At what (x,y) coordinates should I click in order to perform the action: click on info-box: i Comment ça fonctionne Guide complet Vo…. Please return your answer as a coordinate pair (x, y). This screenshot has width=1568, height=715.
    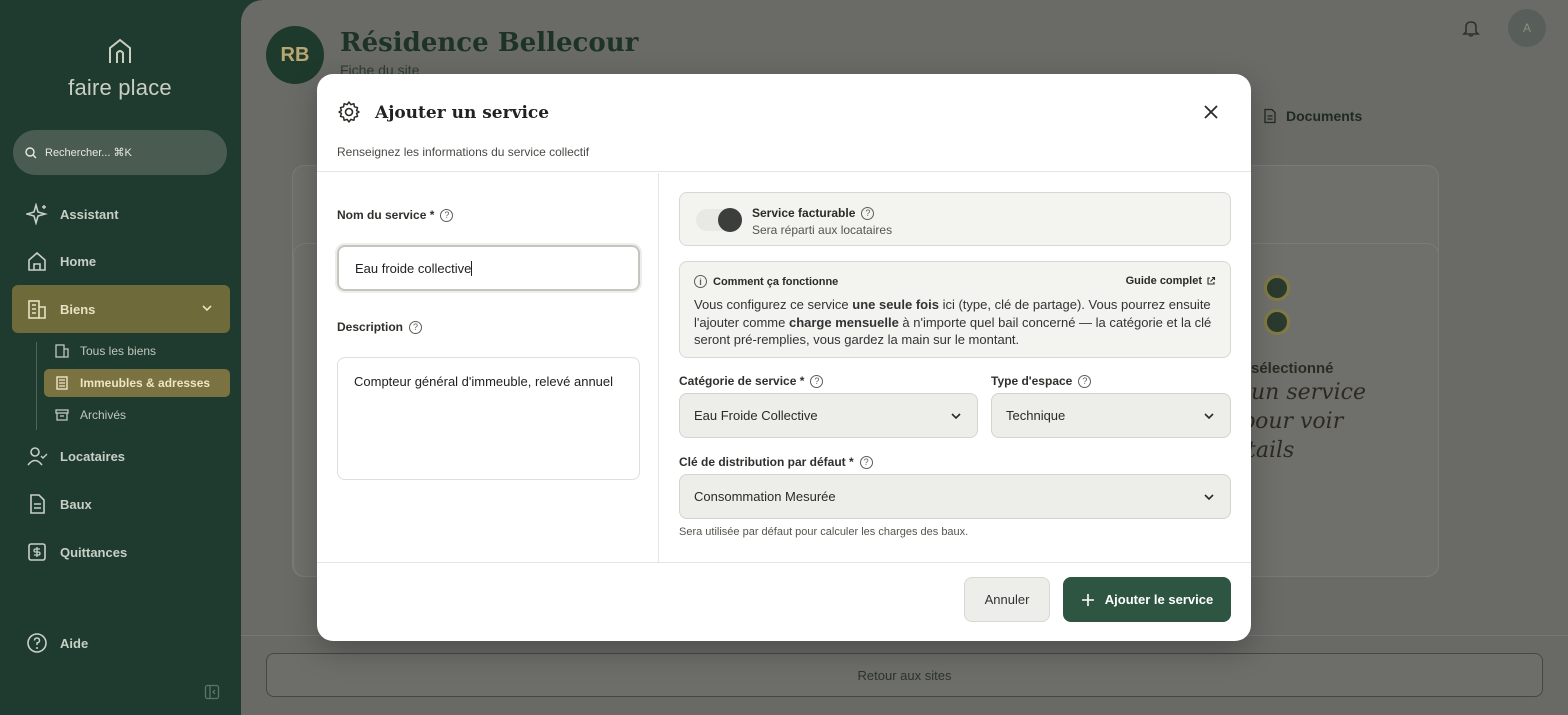
    Looking at the image, I should click on (955, 309).